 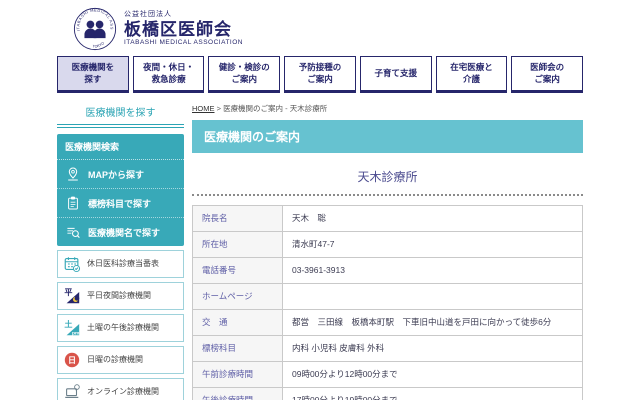 What do you see at coordinates (76, 333) in the screenshot?
I see `svg-text: pm` at bounding box center [76, 333].